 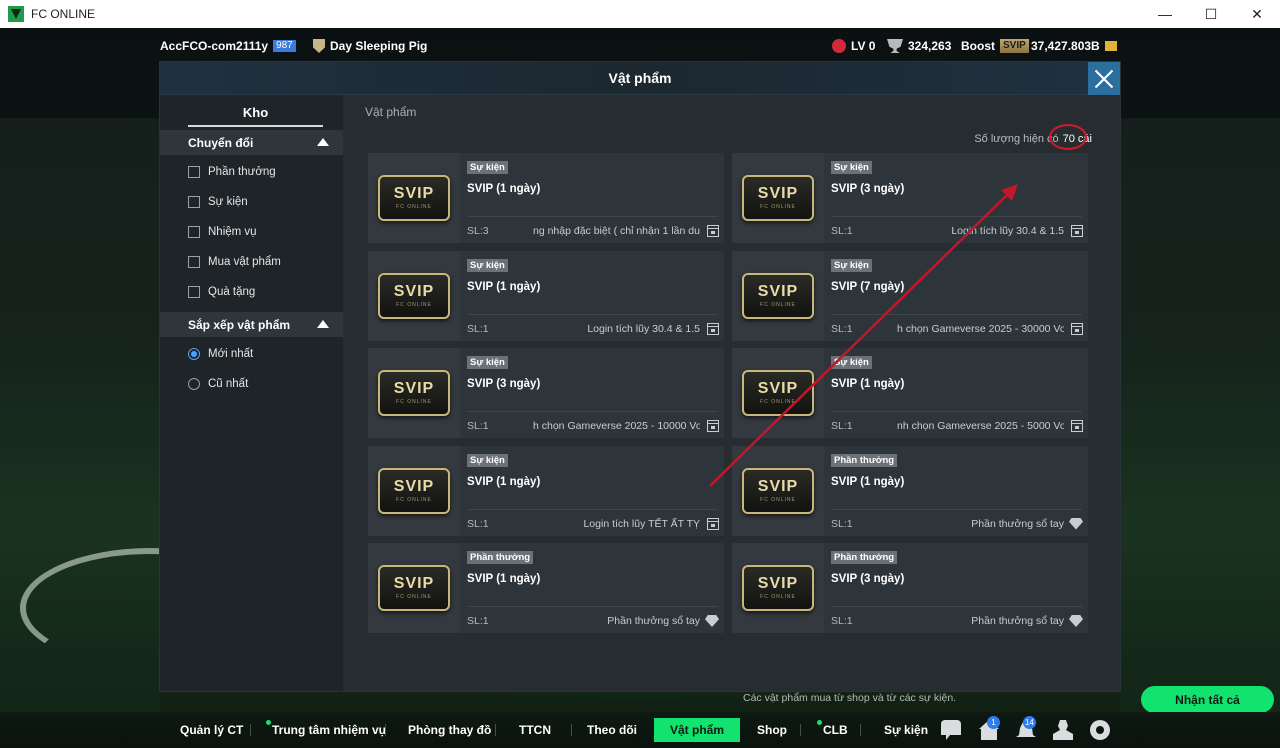 I want to click on team-info: Day Sleeping Pig, so click(x=370, y=46).